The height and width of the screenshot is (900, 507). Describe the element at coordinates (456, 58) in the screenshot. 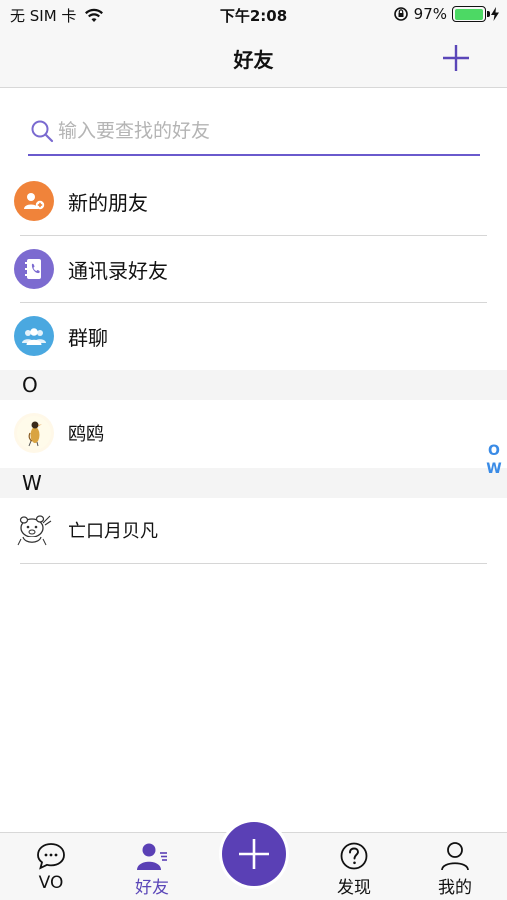

I see `add-friend-plus-icon` at that location.